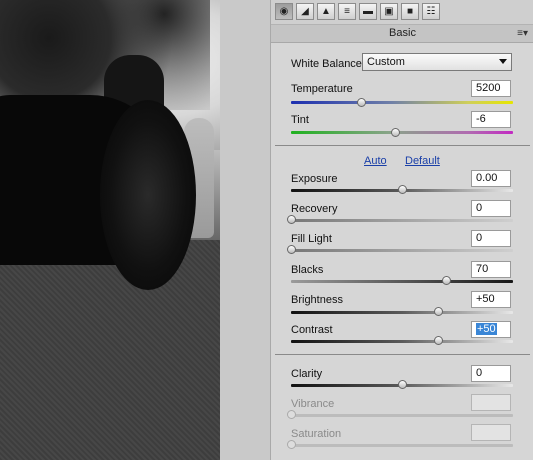  I want to click on clarity-slider-thumb, so click(402, 384).